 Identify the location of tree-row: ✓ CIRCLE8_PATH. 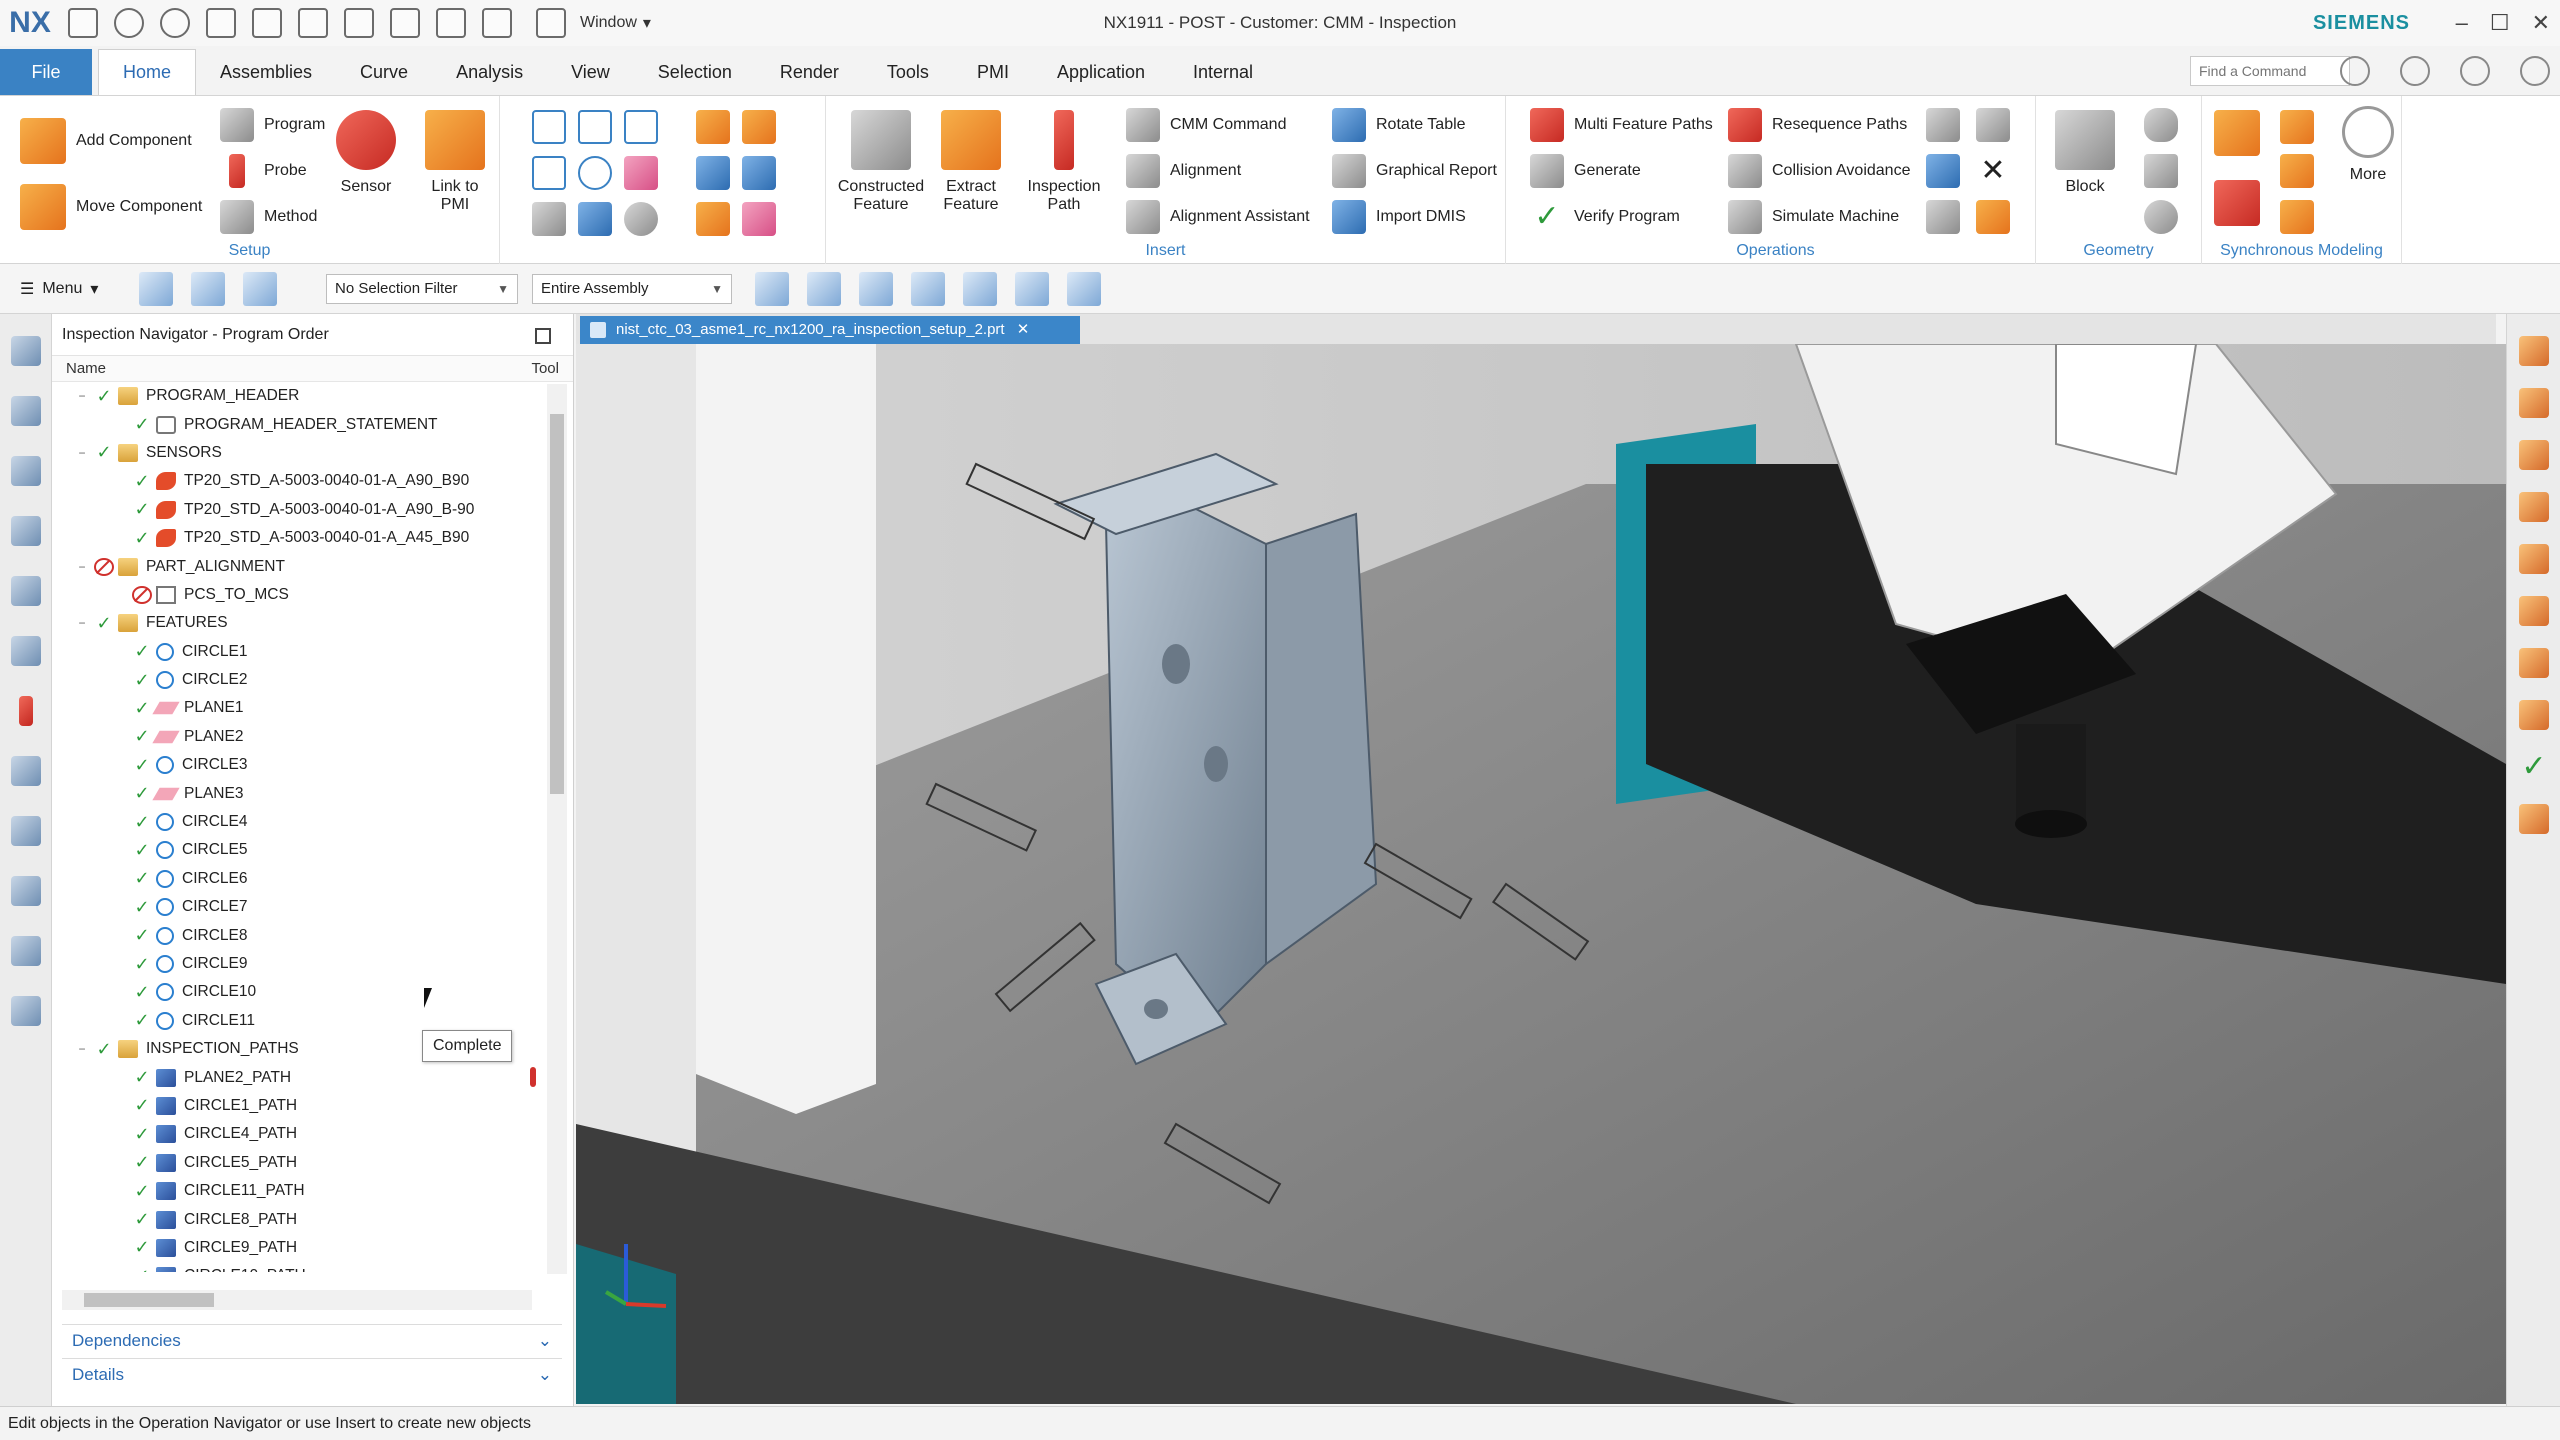
(296, 1219).